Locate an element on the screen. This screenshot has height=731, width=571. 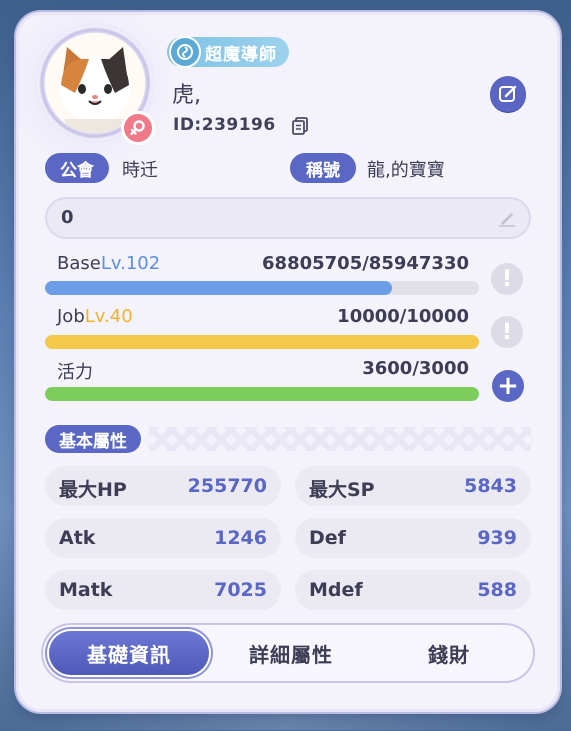
stamina-bar-fill is located at coordinates (262, 394).